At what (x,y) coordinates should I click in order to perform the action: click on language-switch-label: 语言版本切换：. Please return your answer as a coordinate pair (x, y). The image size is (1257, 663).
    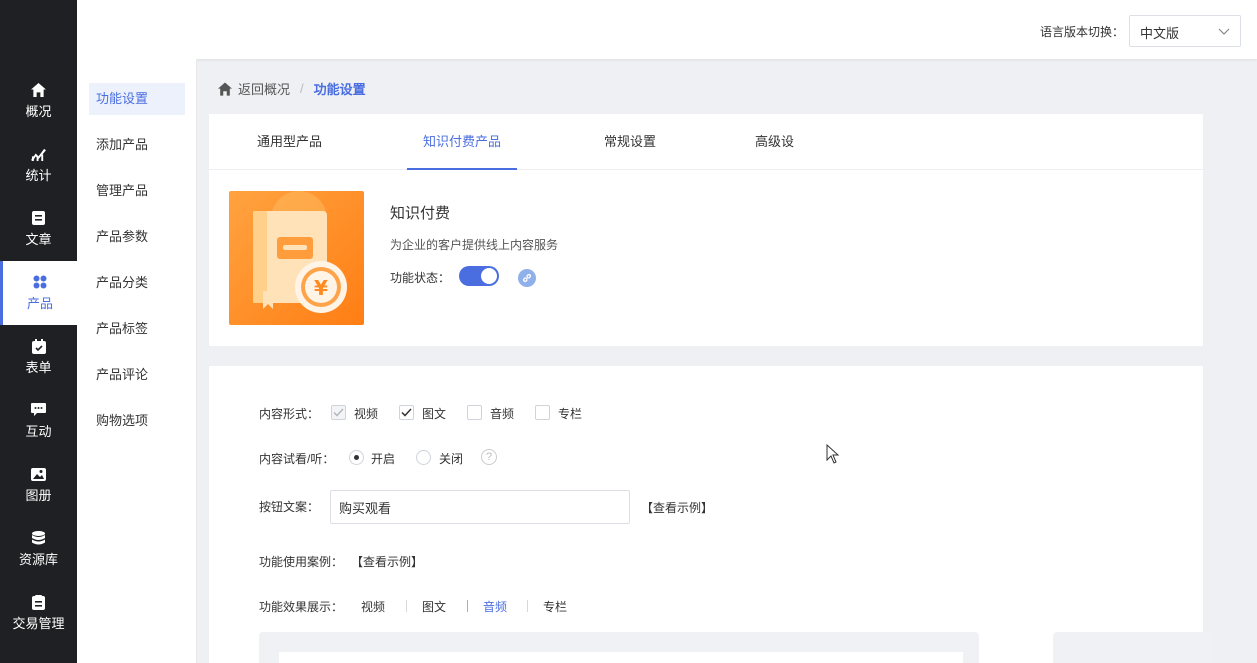
    Looking at the image, I should click on (1081, 32).